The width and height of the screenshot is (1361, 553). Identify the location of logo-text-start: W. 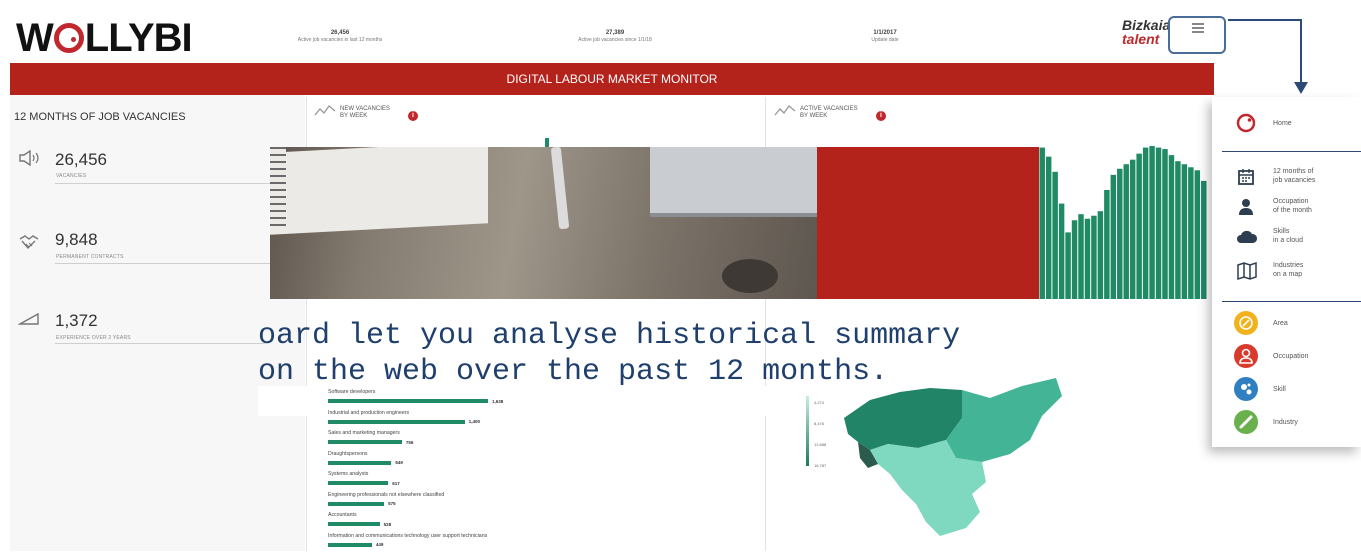
(35, 38).